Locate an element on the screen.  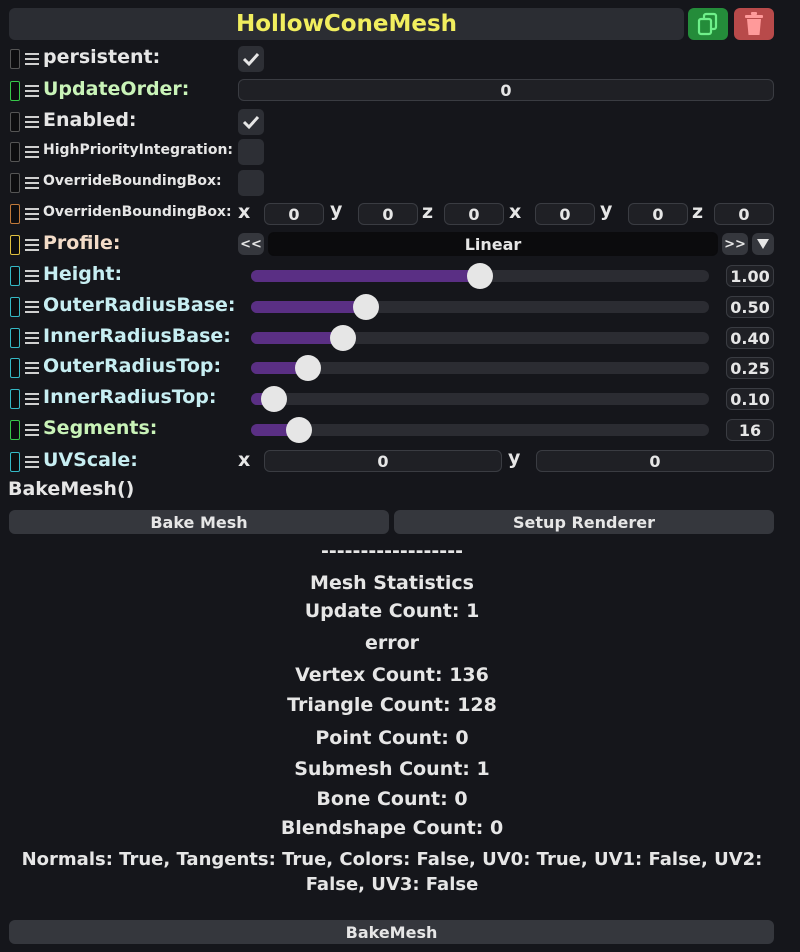
field-inner-radius-top: InnerRadiusTop: 0.10 is located at coordinates (400, 399).